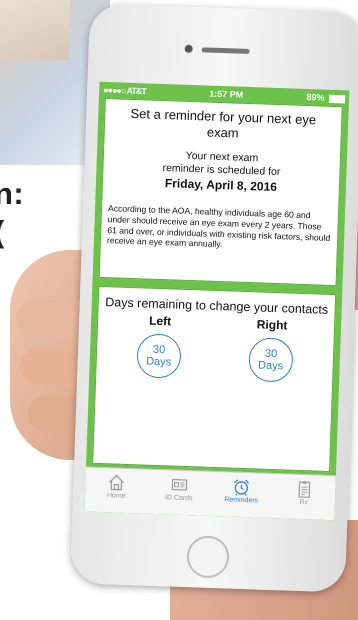  Describe the element at coordinates (2, 232) in the screenshot. I see `background-headline-2: (` at that location.